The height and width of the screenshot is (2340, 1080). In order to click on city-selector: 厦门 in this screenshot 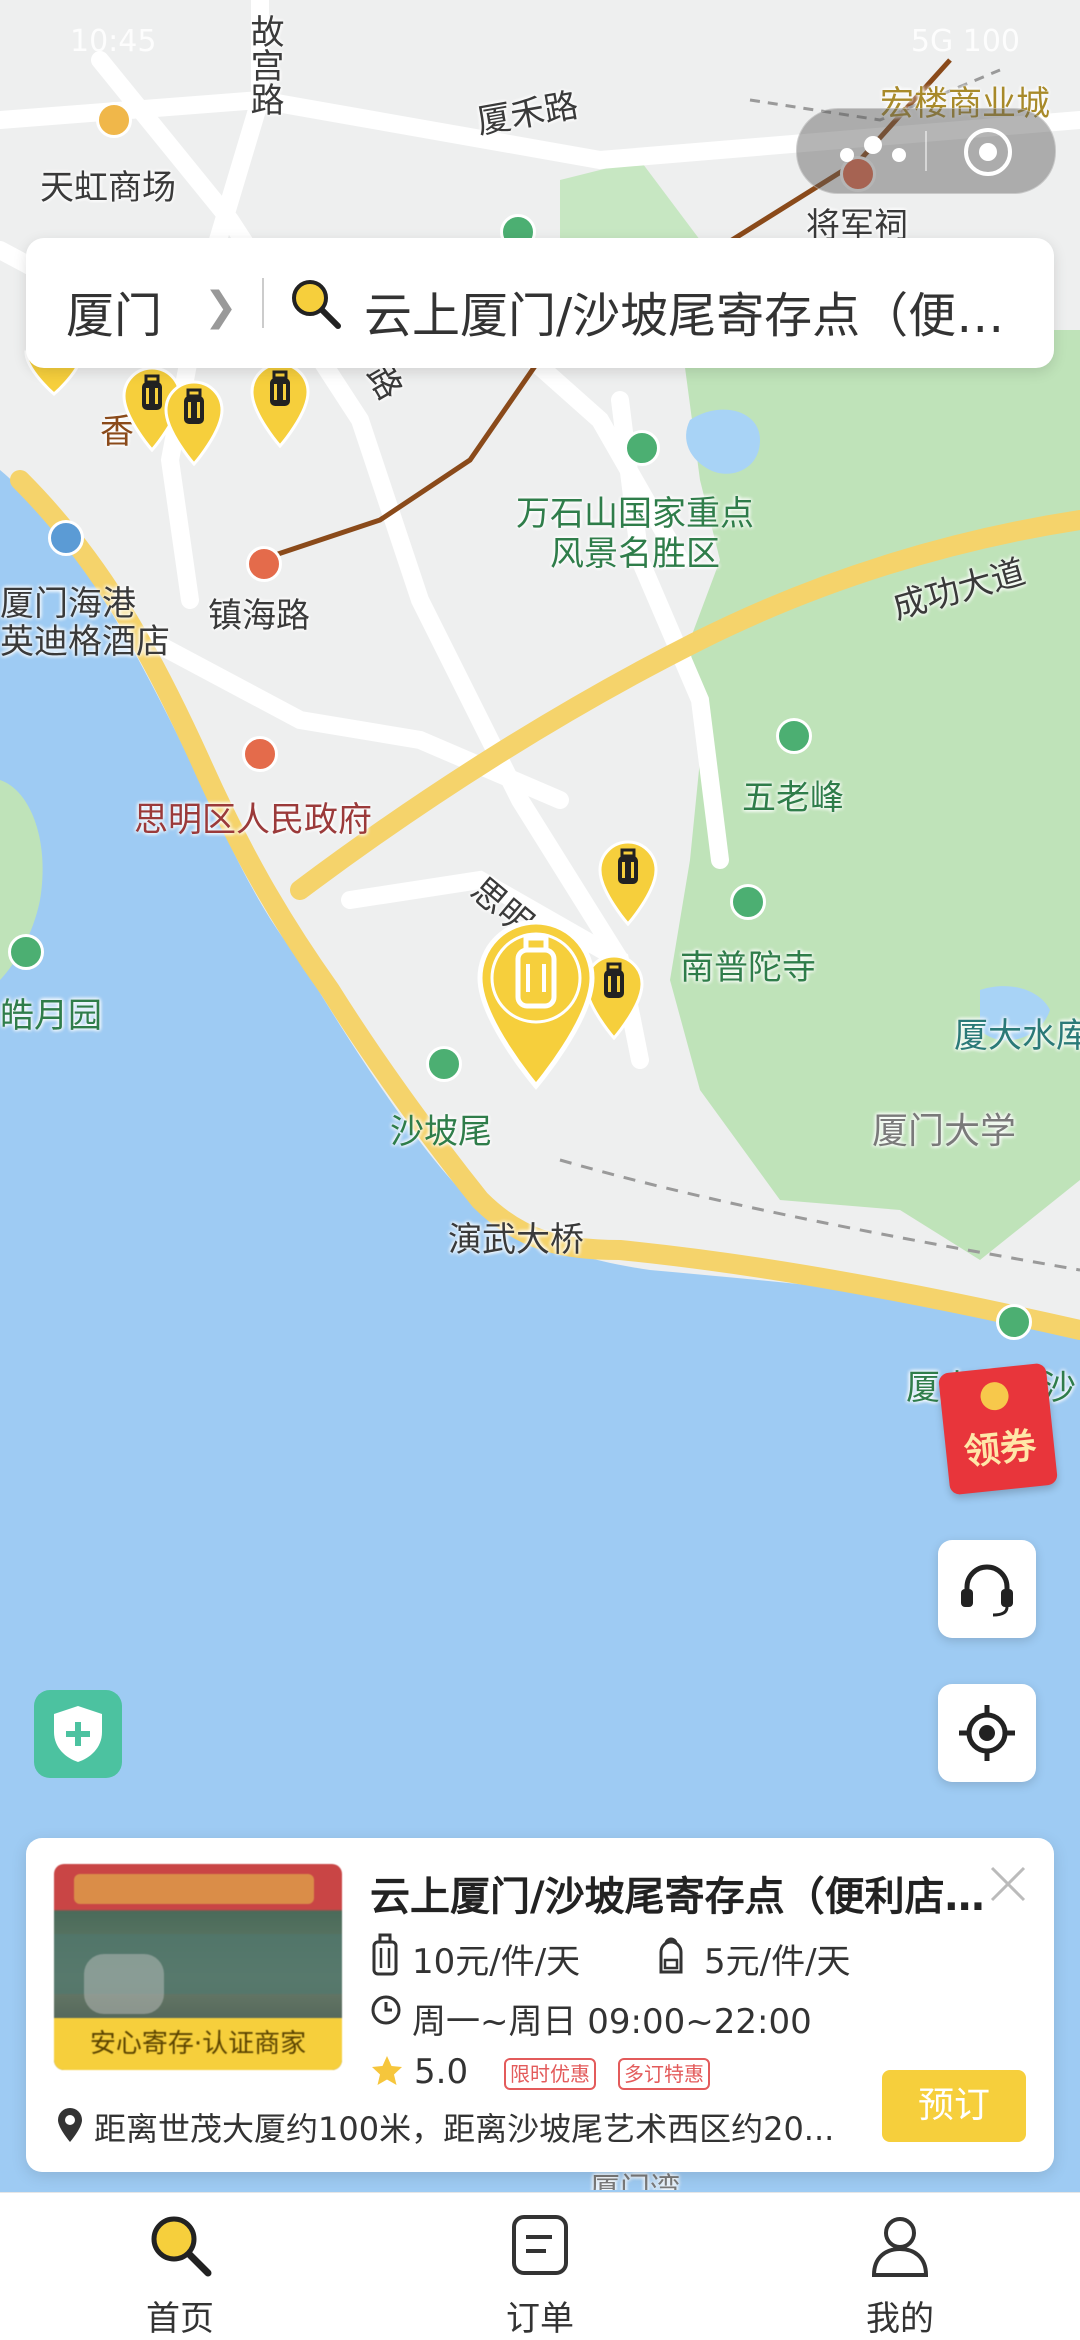, I will do `click(114, 311)`.